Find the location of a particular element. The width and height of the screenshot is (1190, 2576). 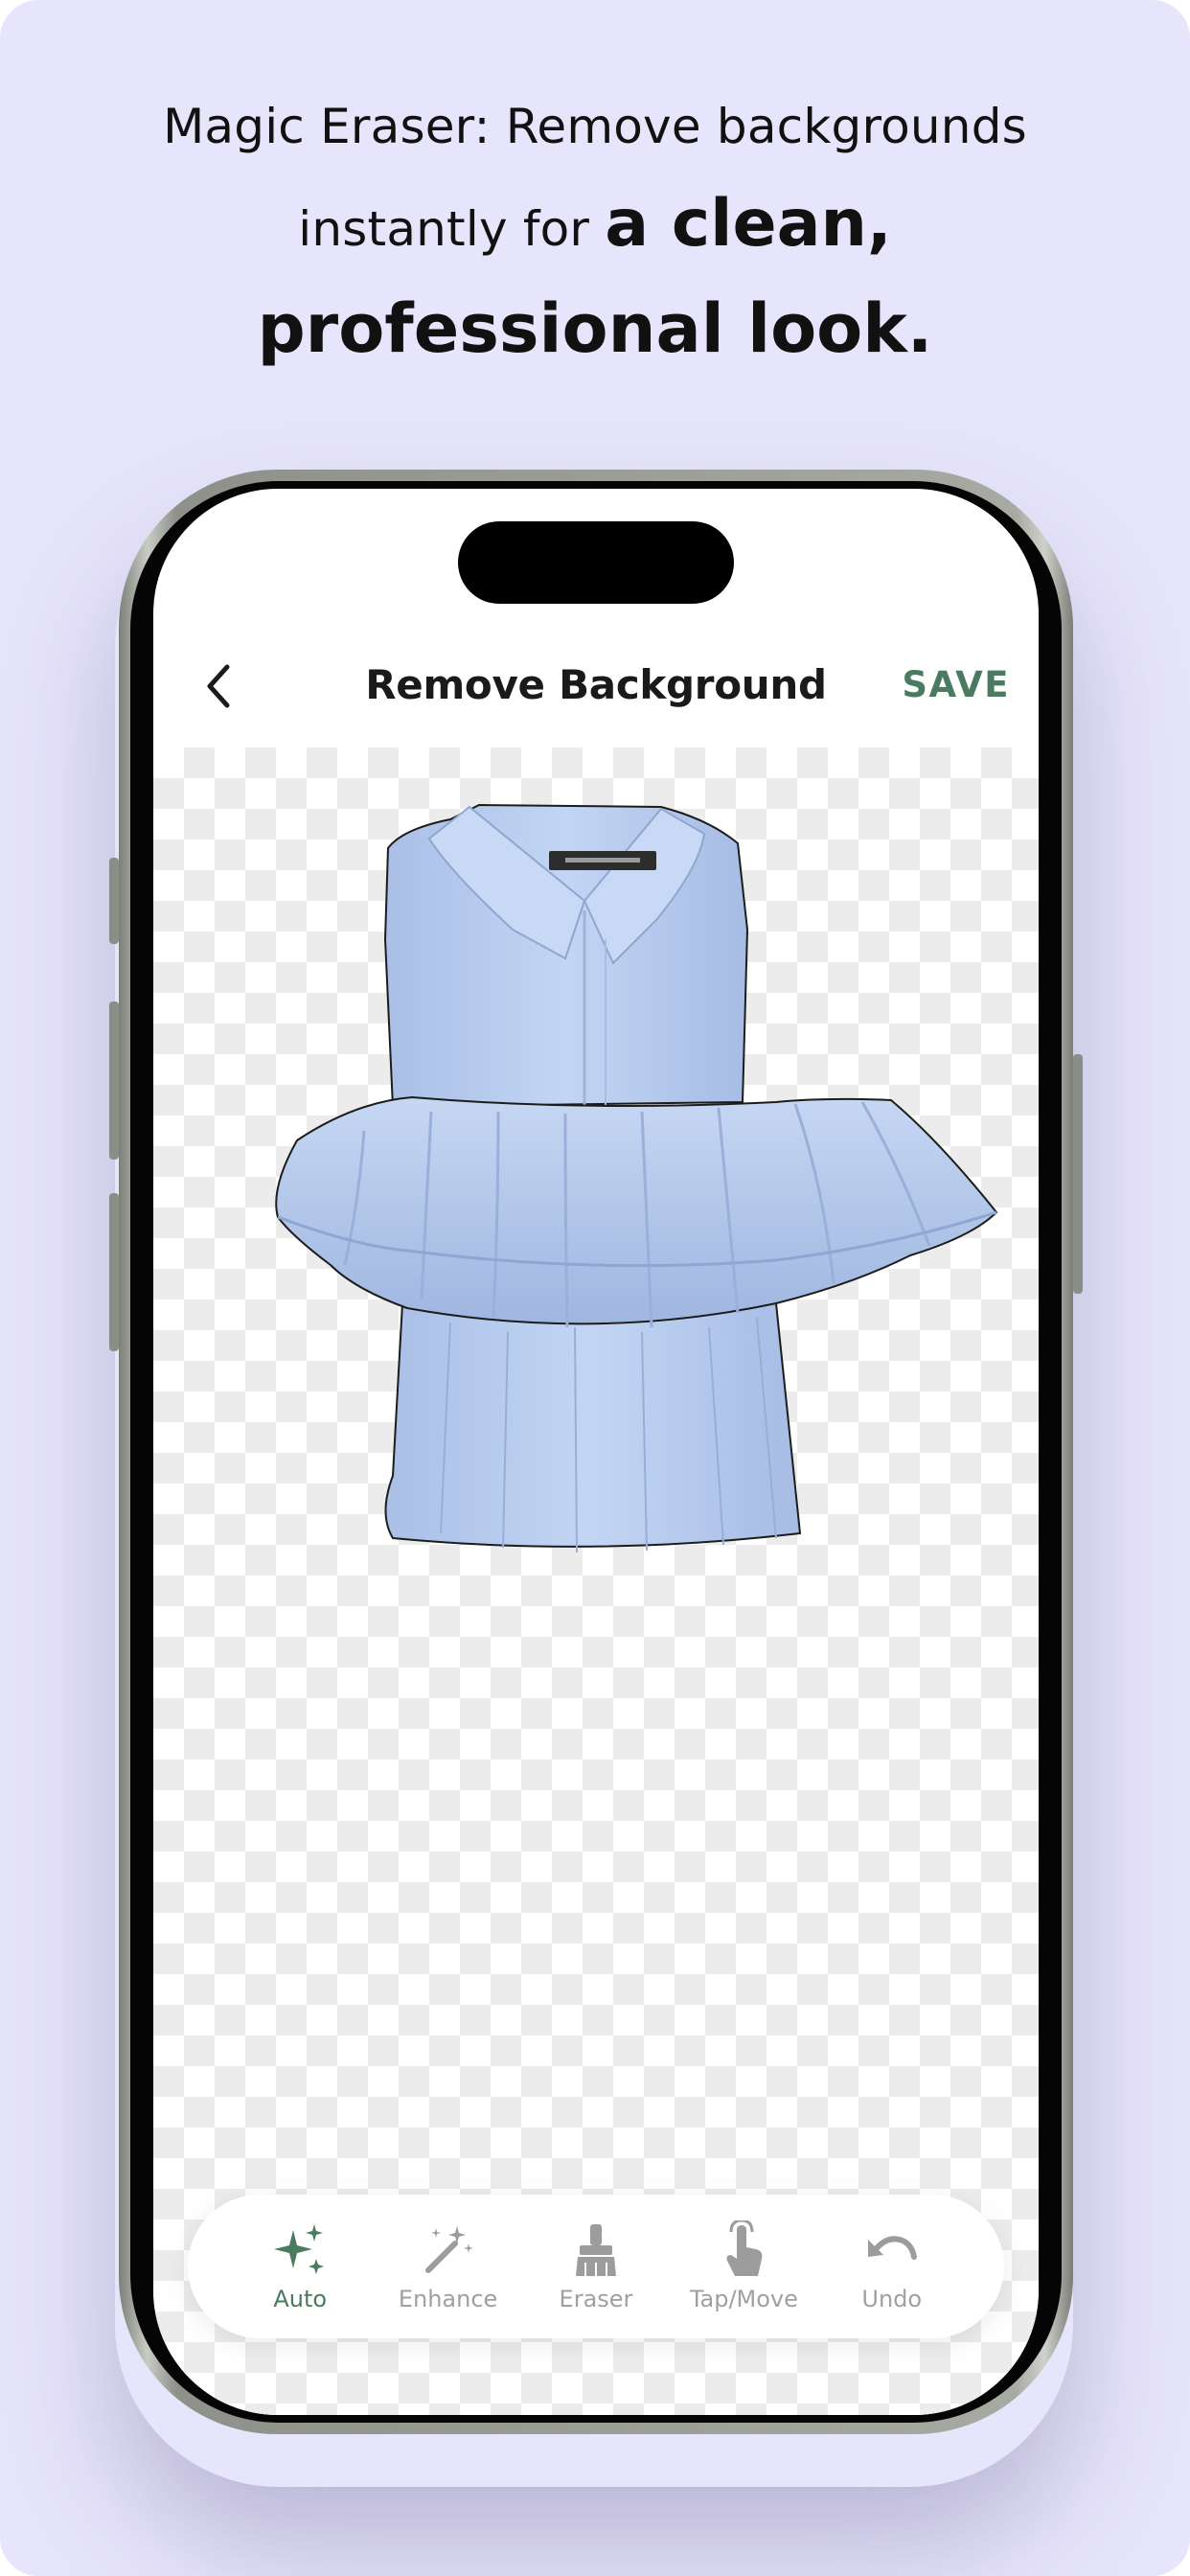

tool-label: Tap/Move is located at coordinates (744, 2299).